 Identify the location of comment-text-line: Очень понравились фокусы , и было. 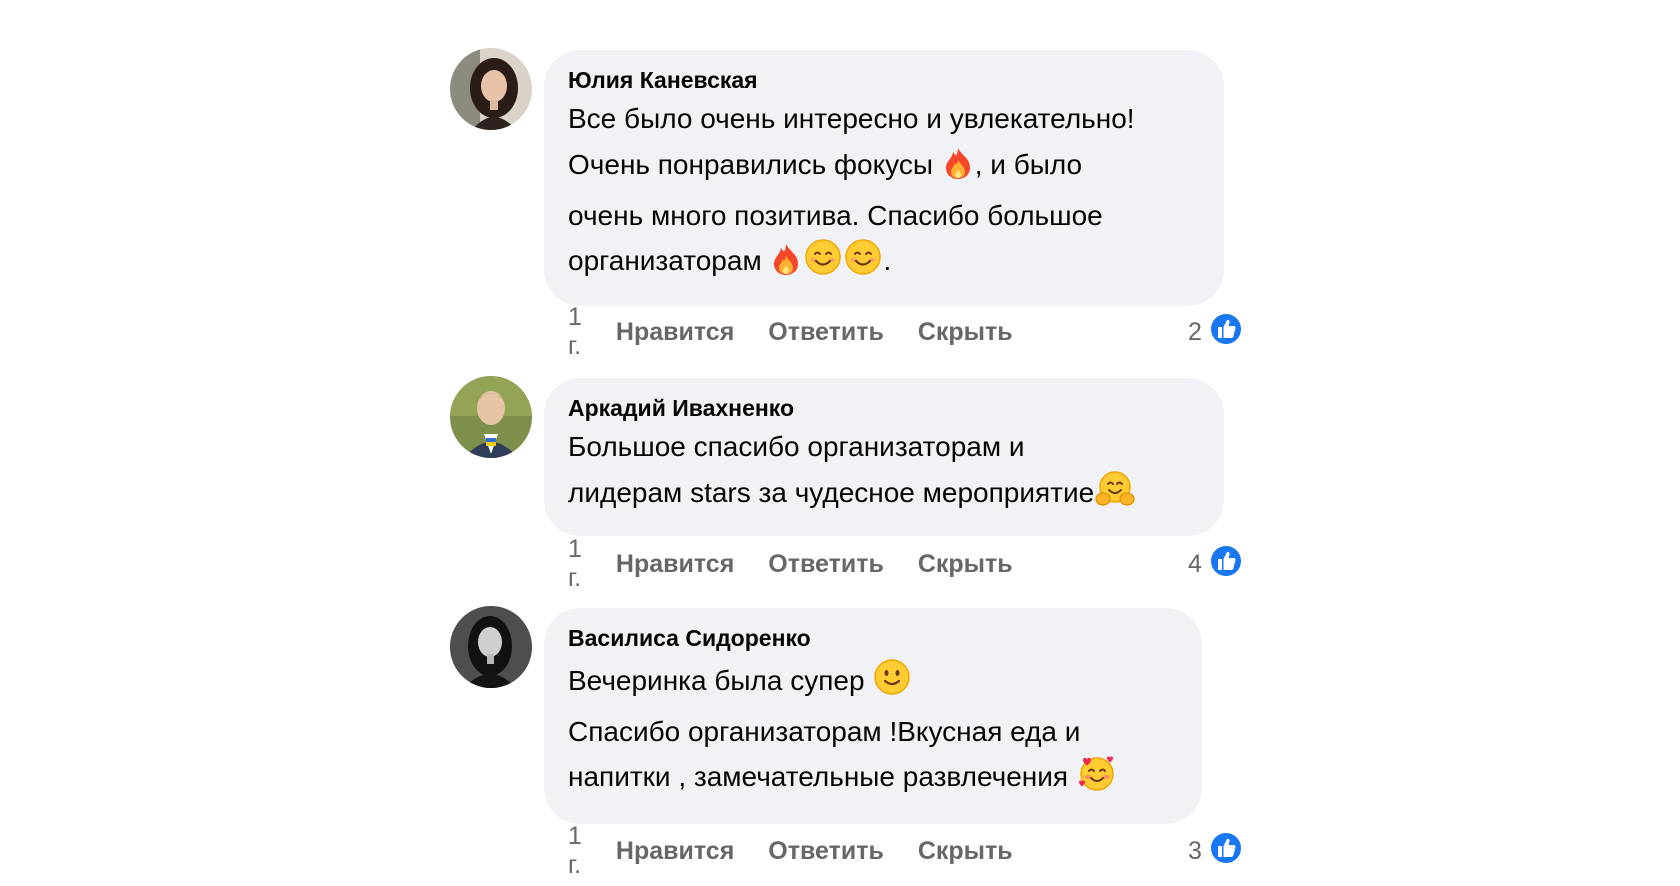
(882, 168).